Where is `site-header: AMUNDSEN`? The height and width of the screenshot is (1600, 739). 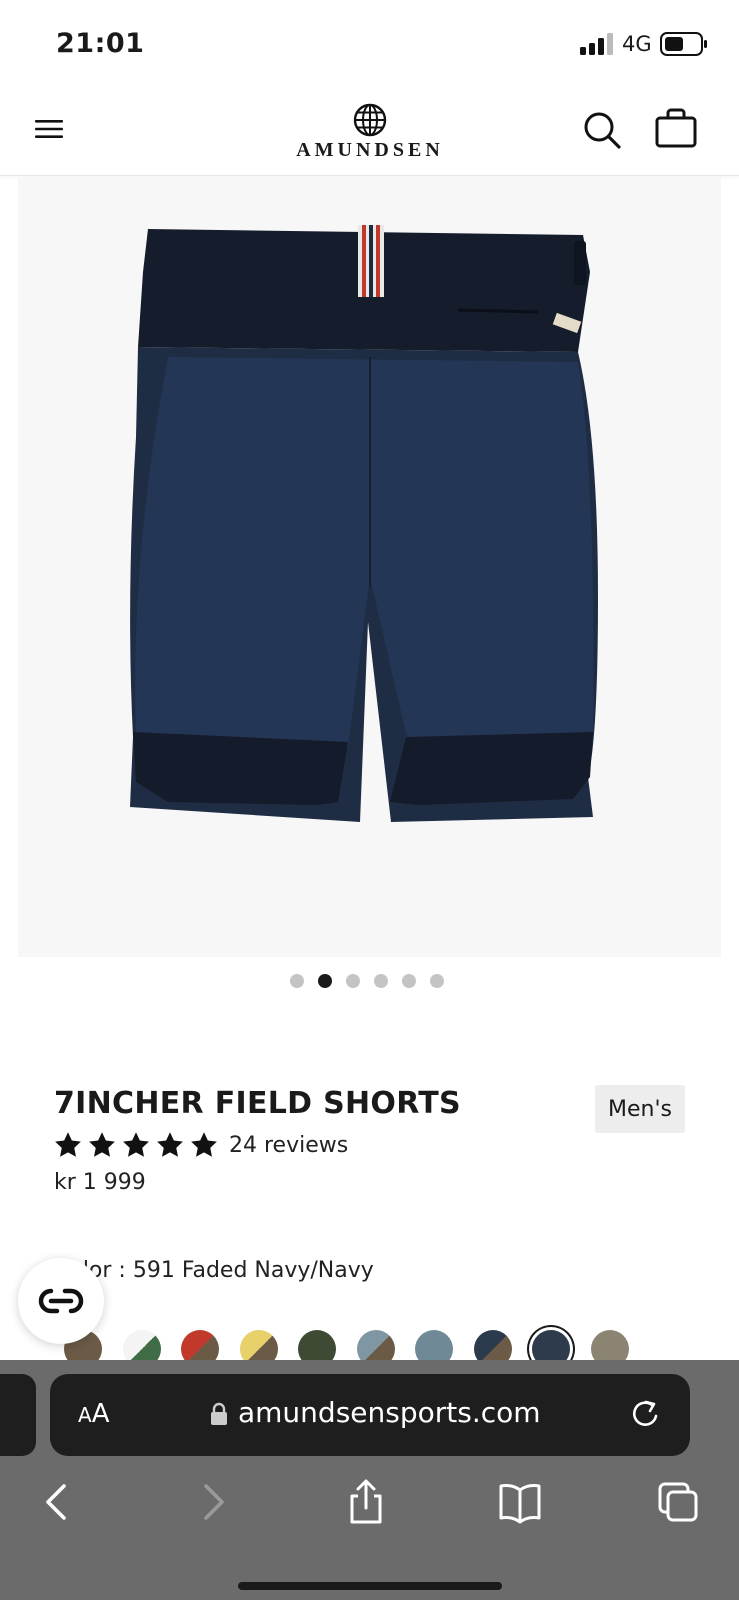
site-header: AMUNDSEN is located at coordinates (369, 132).